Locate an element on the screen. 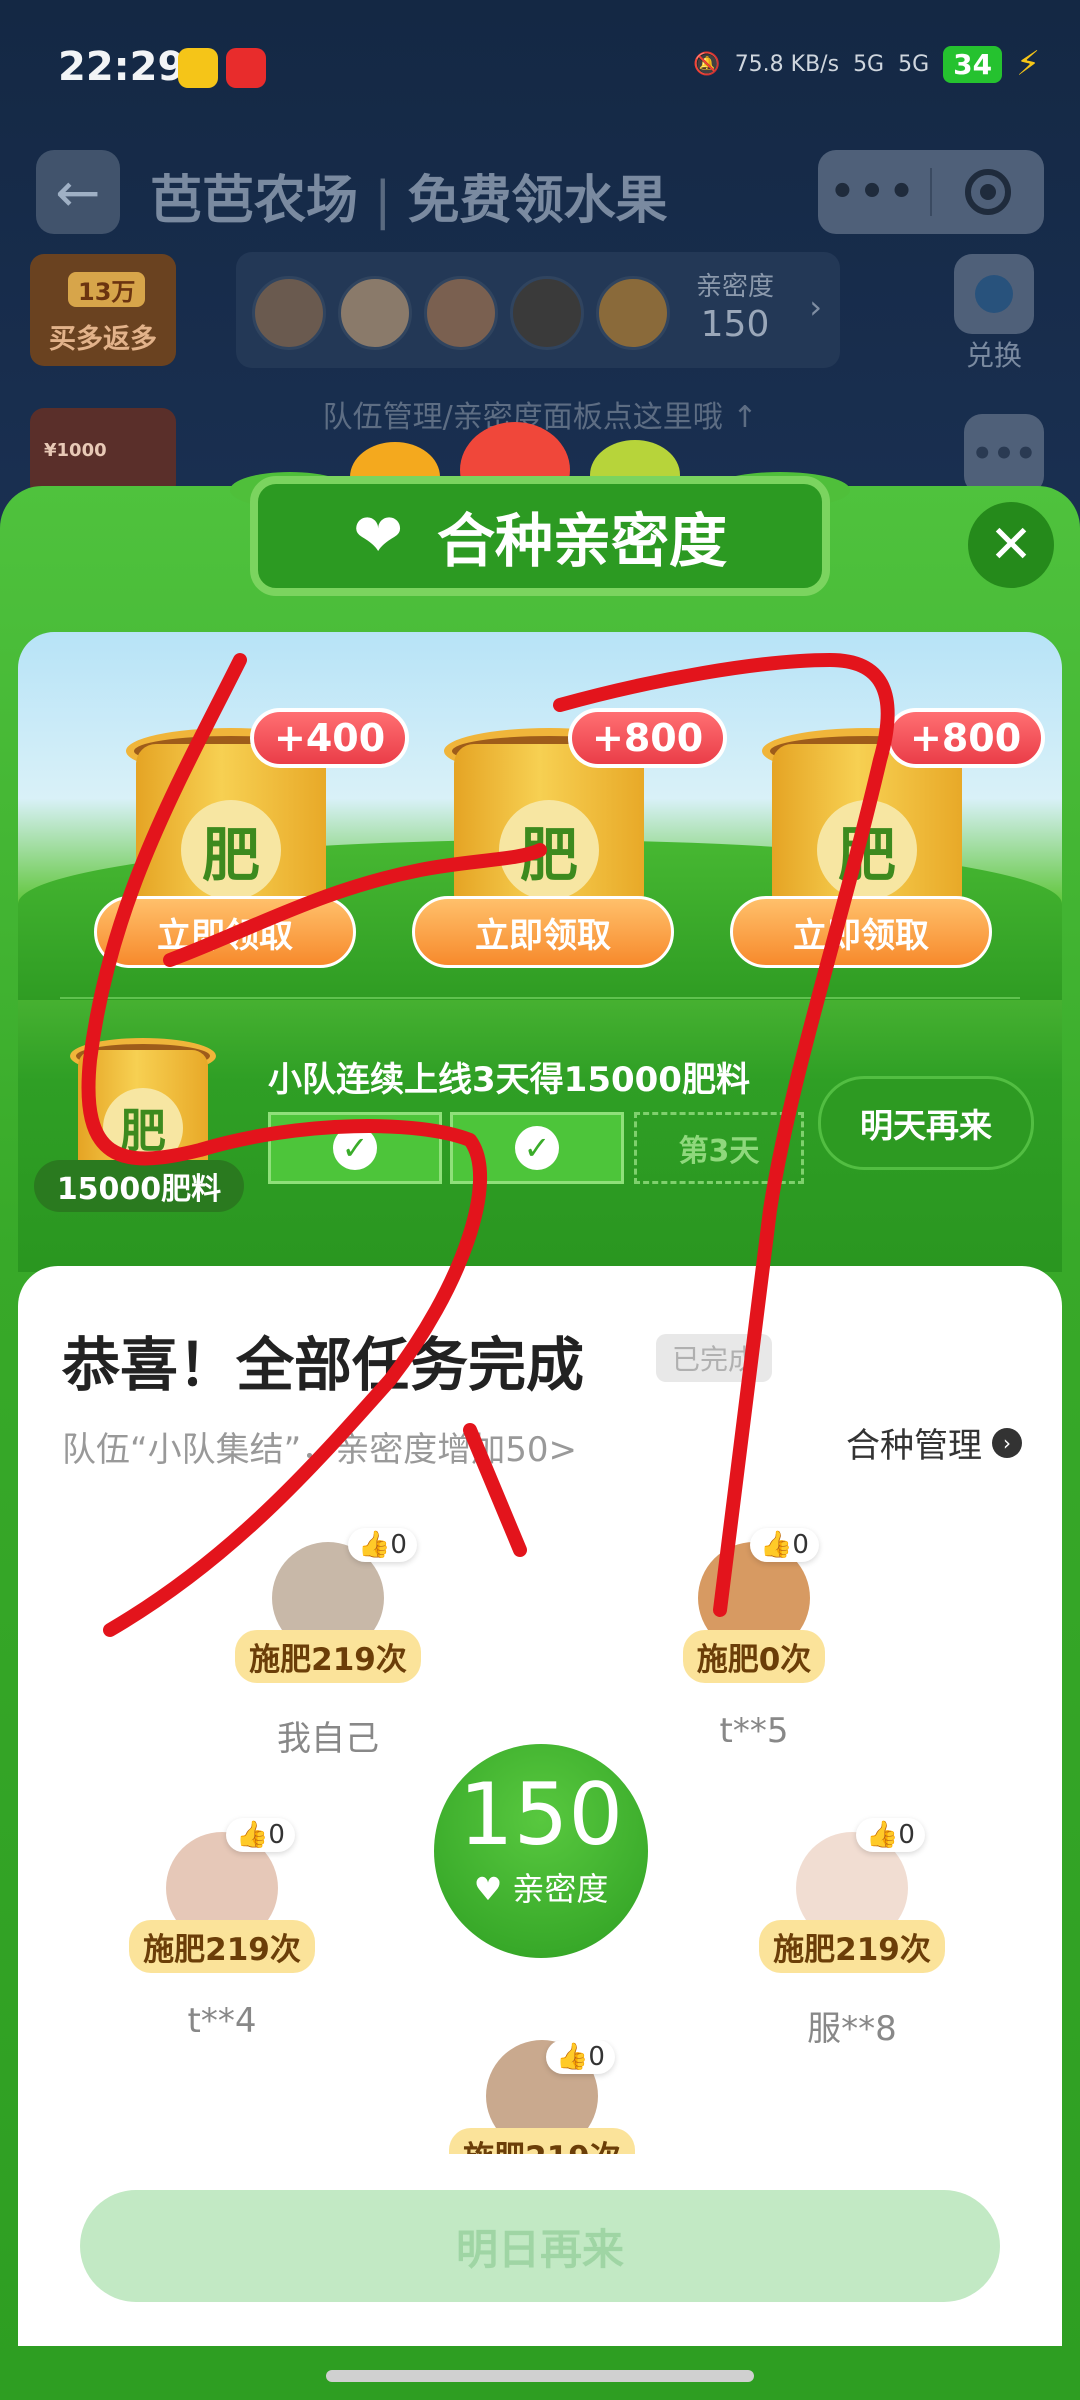 The height and width of the screenshot is (2400, 1080). weibo-app-icon is located at coordinates (198, 68).